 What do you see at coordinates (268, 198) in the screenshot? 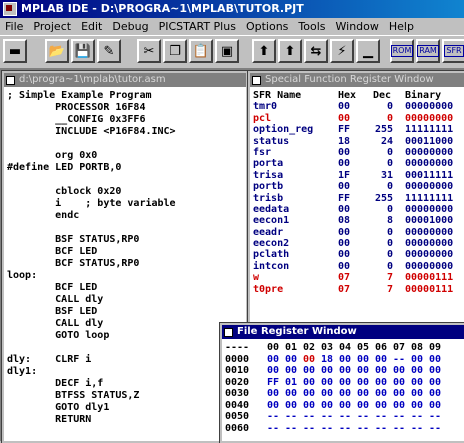
I see `sfr-cell-name: trisb` at bounding box center [268, 198].